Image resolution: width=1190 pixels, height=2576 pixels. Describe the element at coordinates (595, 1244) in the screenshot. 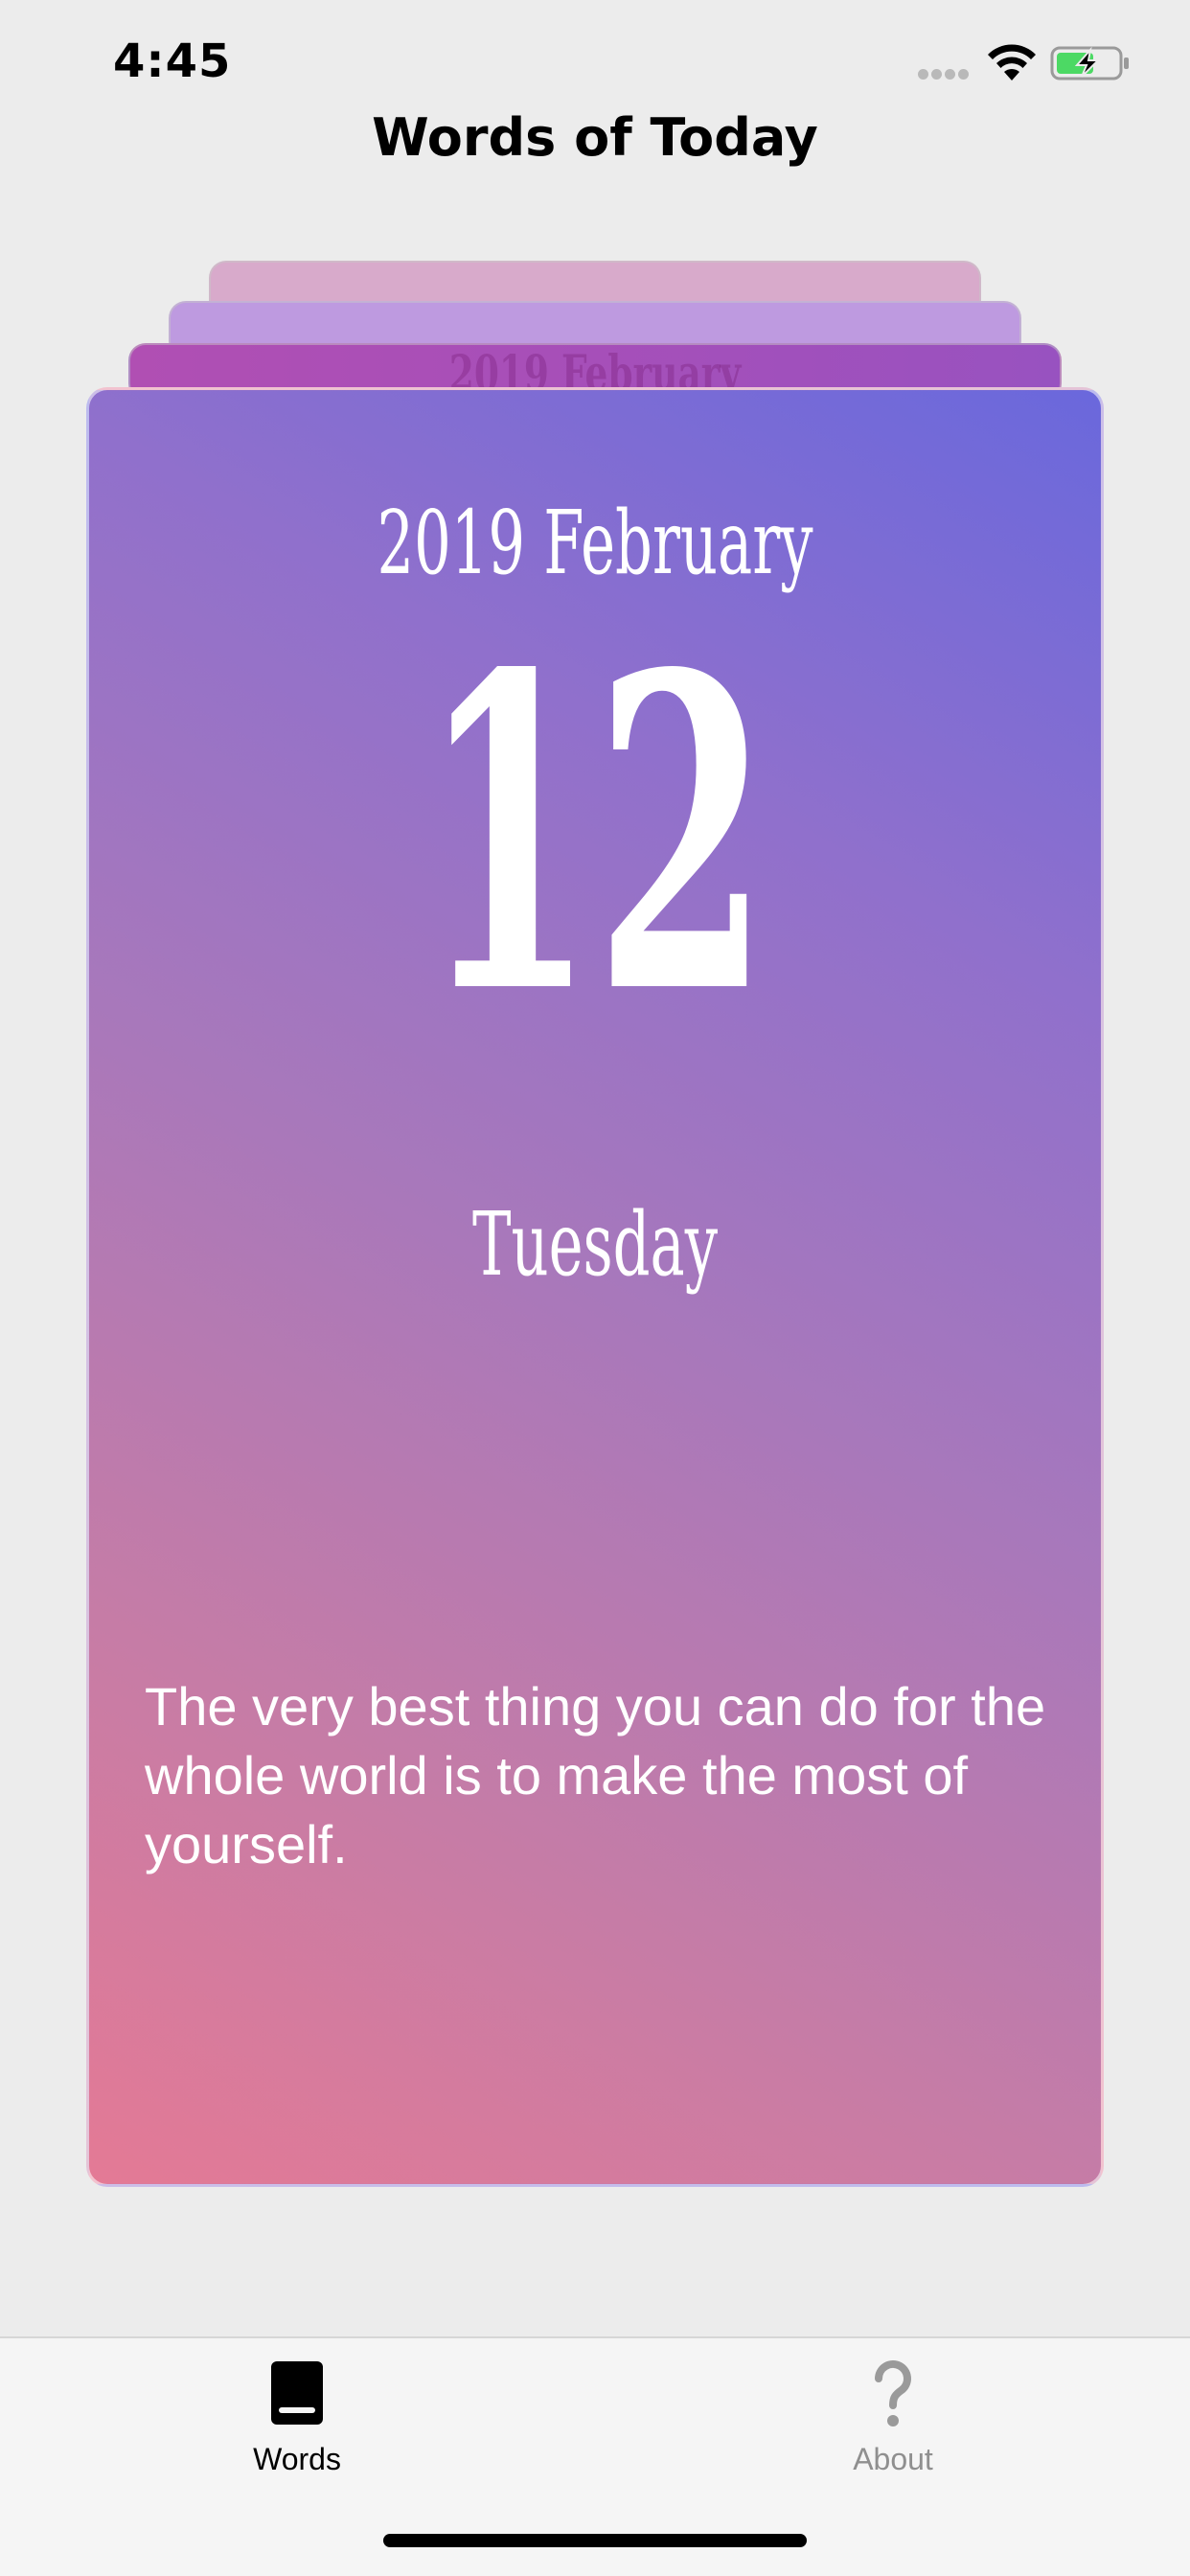

I see `card-weekday: Tuesday` at that location.